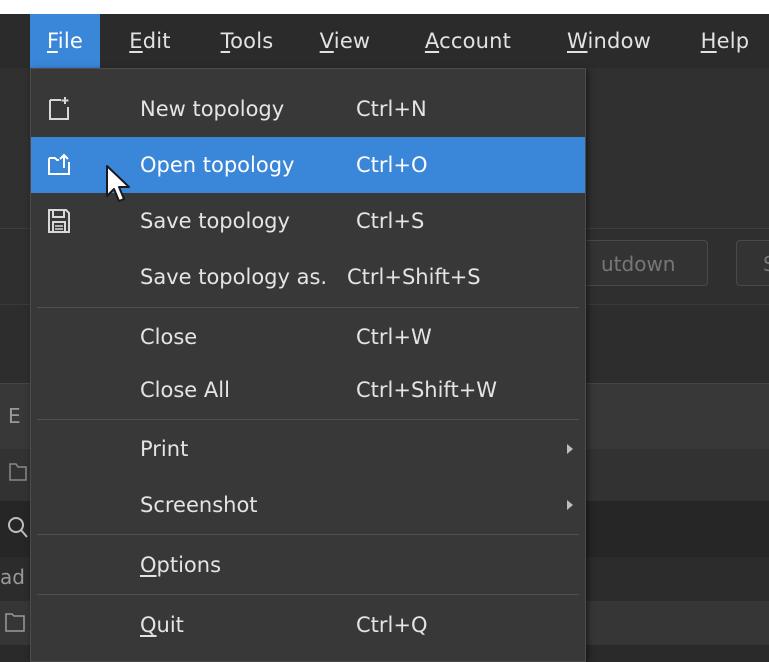 Image resolution: width=769 pixels, height=662 pixels. I want to click on search-icon, so click(18, 527).